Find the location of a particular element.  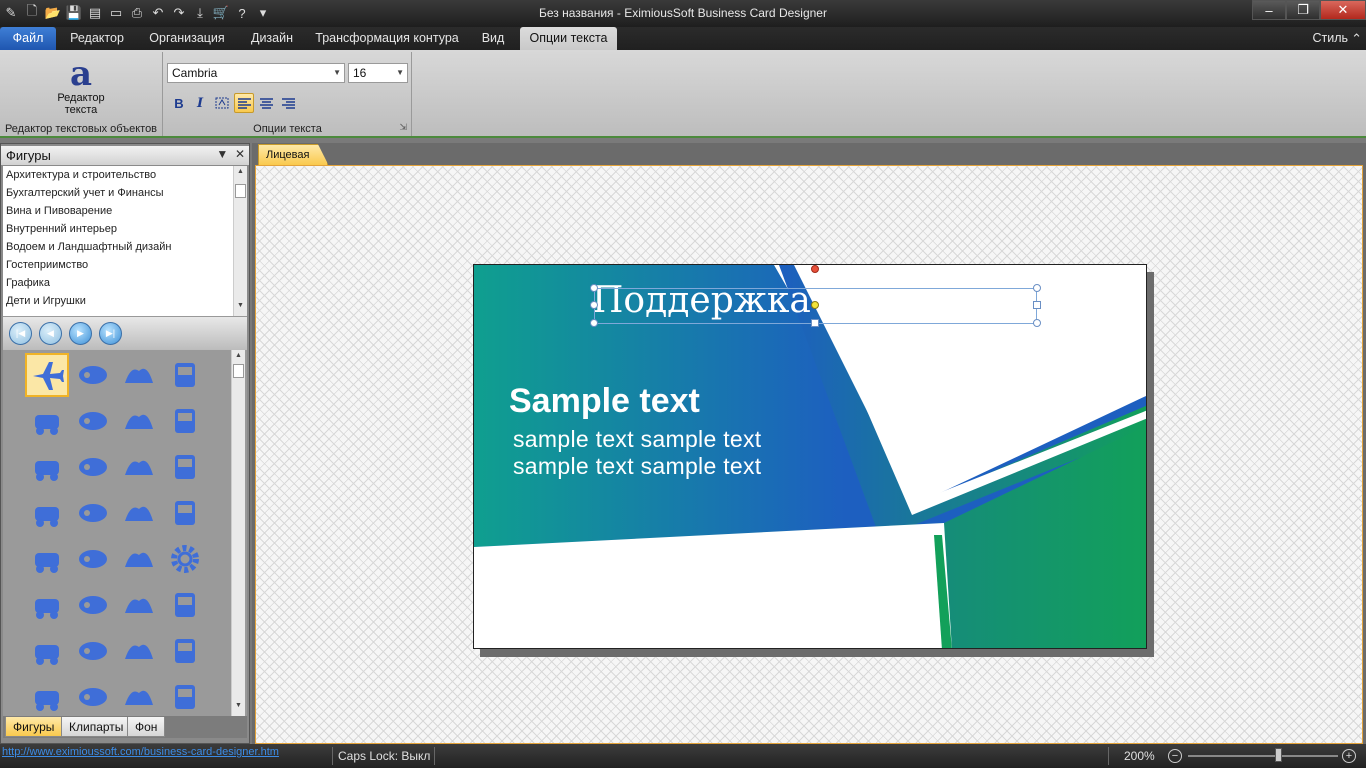

list-item: Бухгалтерский учет и Финансы is located at coordinates (125, 193).